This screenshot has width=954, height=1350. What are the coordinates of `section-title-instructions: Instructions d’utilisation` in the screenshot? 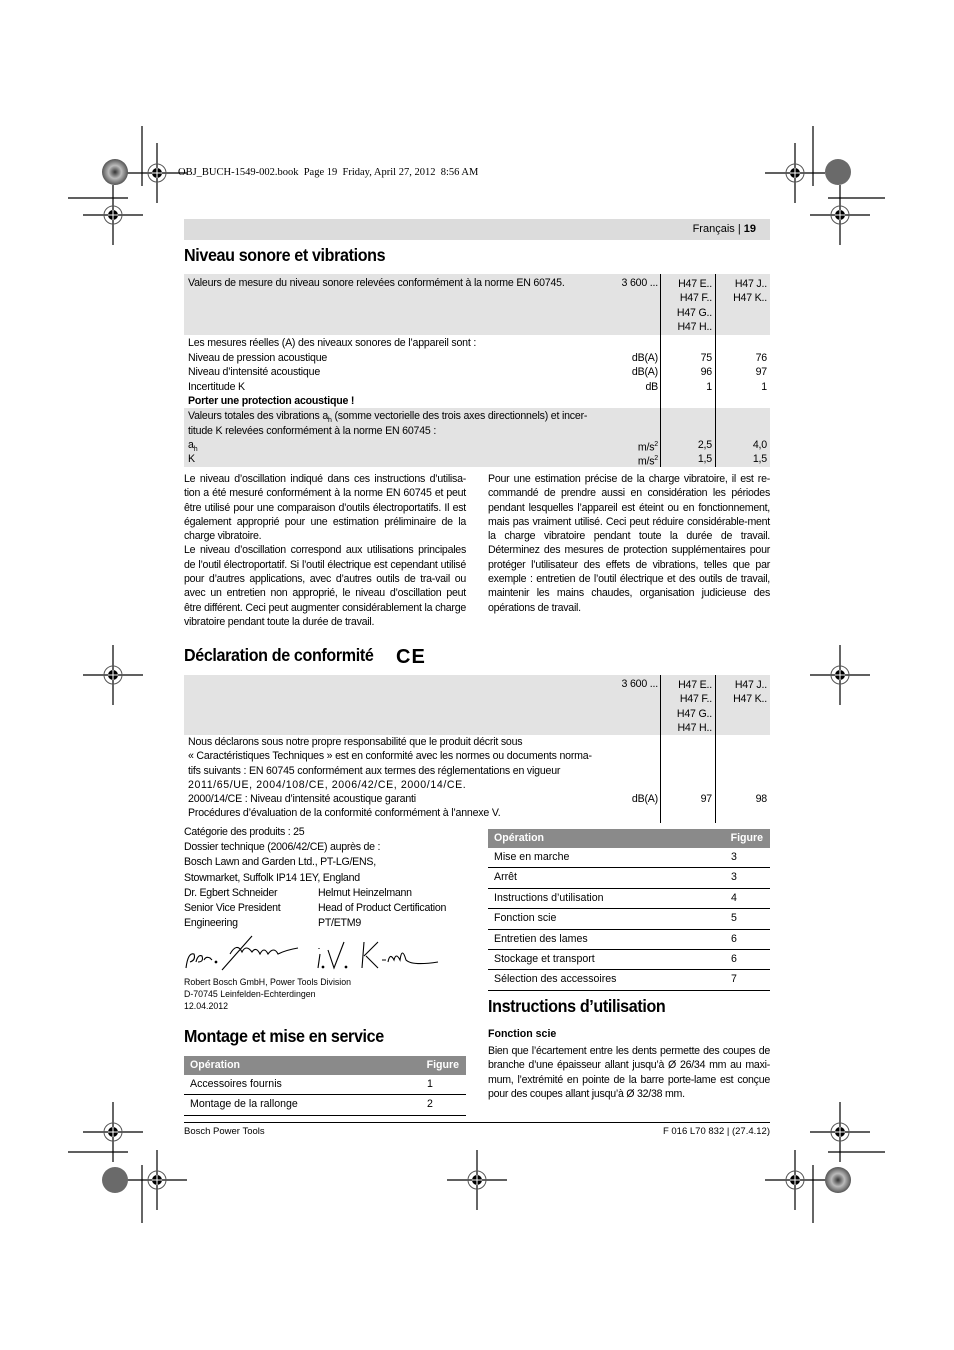 It's located at (577, 1006).